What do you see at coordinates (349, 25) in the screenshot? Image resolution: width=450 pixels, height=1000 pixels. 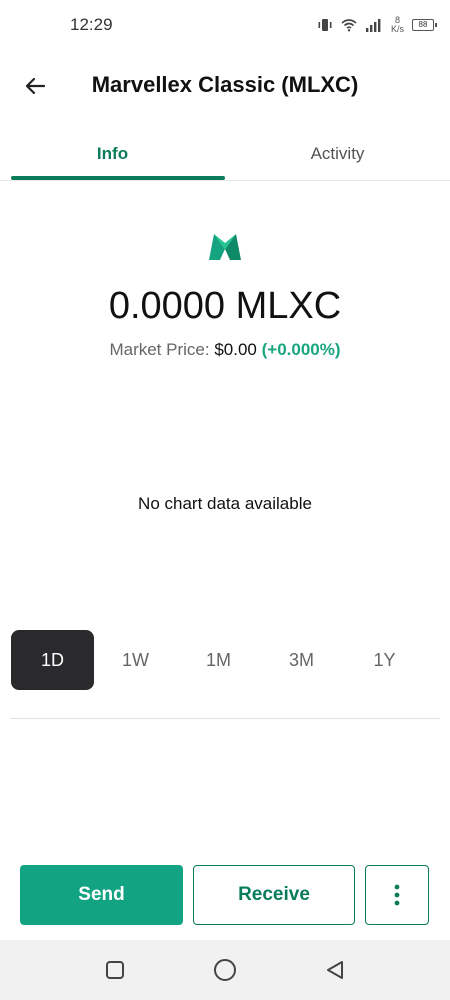 I see `wifi-icon` at bounding box center [349, 25].